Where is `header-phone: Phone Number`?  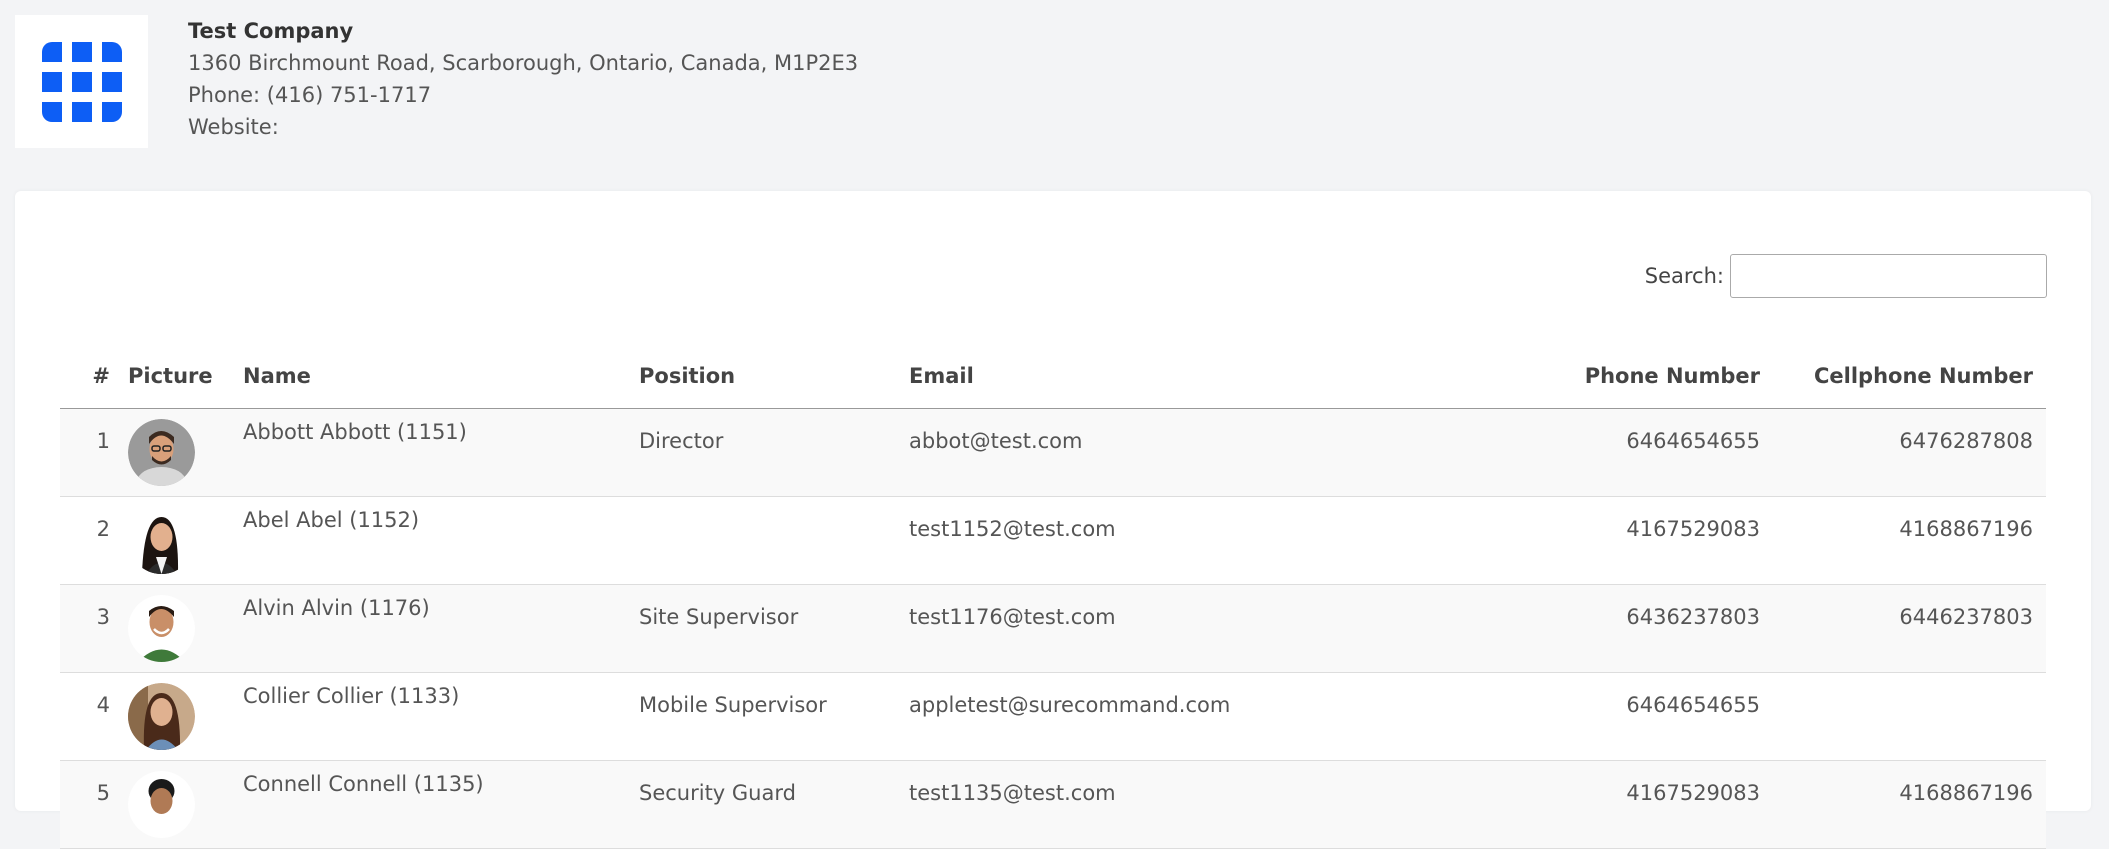 header-phone: Phone Number is located at coordinates (1595, 376).